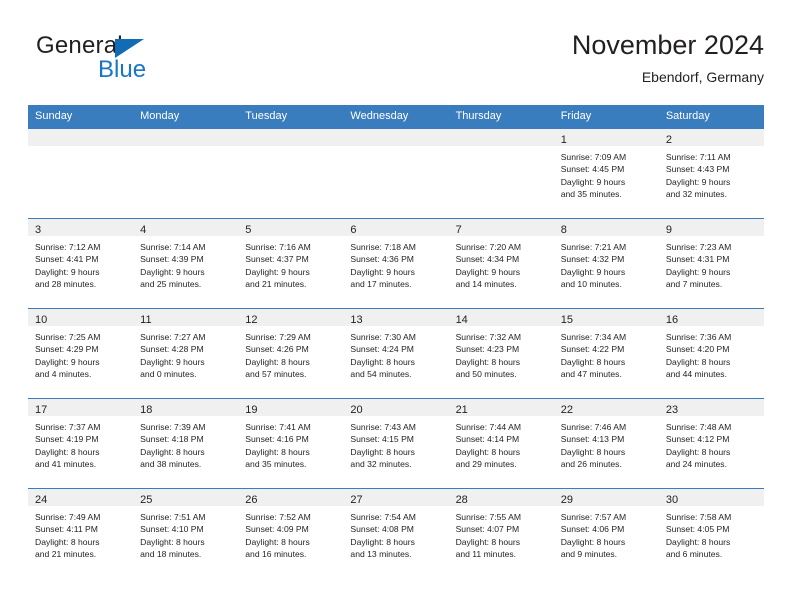 The image size is (792, 612). I want to click on day-number: 6, so click(353, 230).